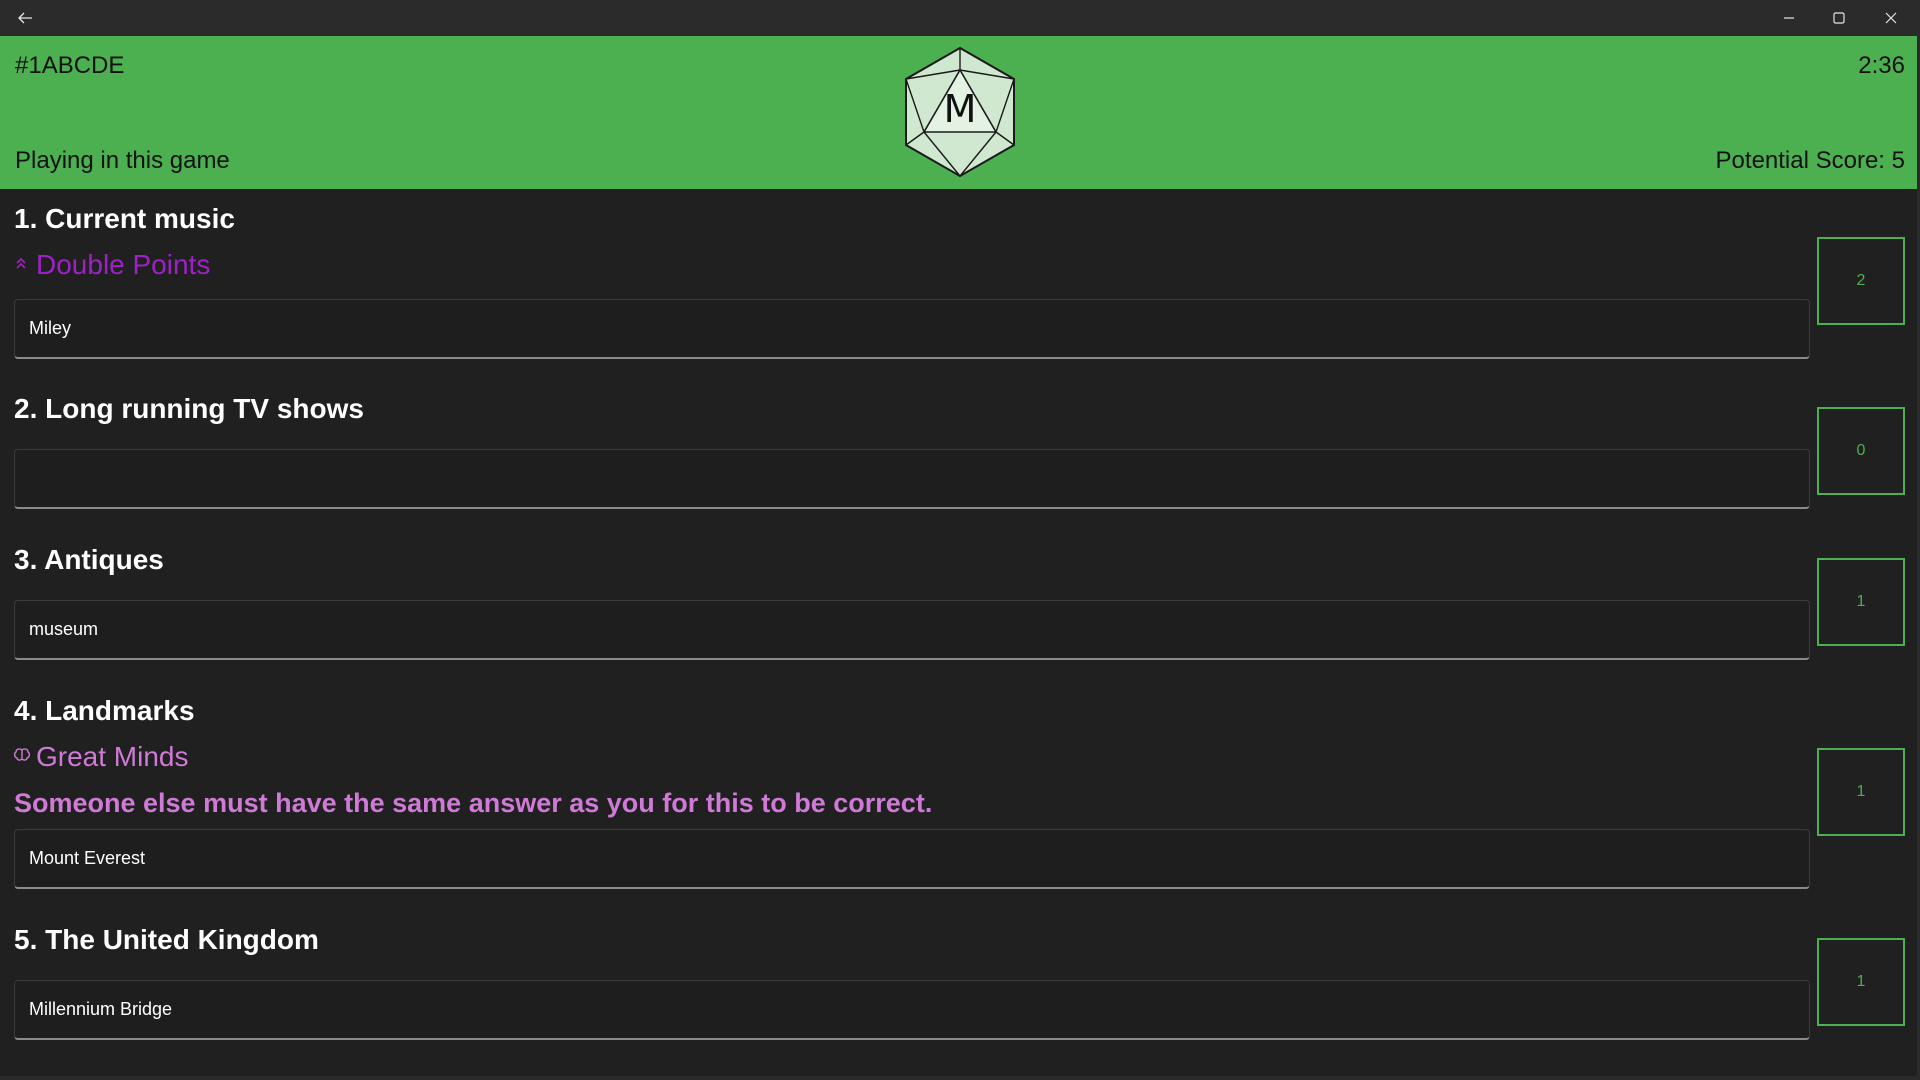 Image resolution: width=1920 pixels, height=1080 pixels. I want to click on modifier-great-minds: Great Minds, so click(101, 757).